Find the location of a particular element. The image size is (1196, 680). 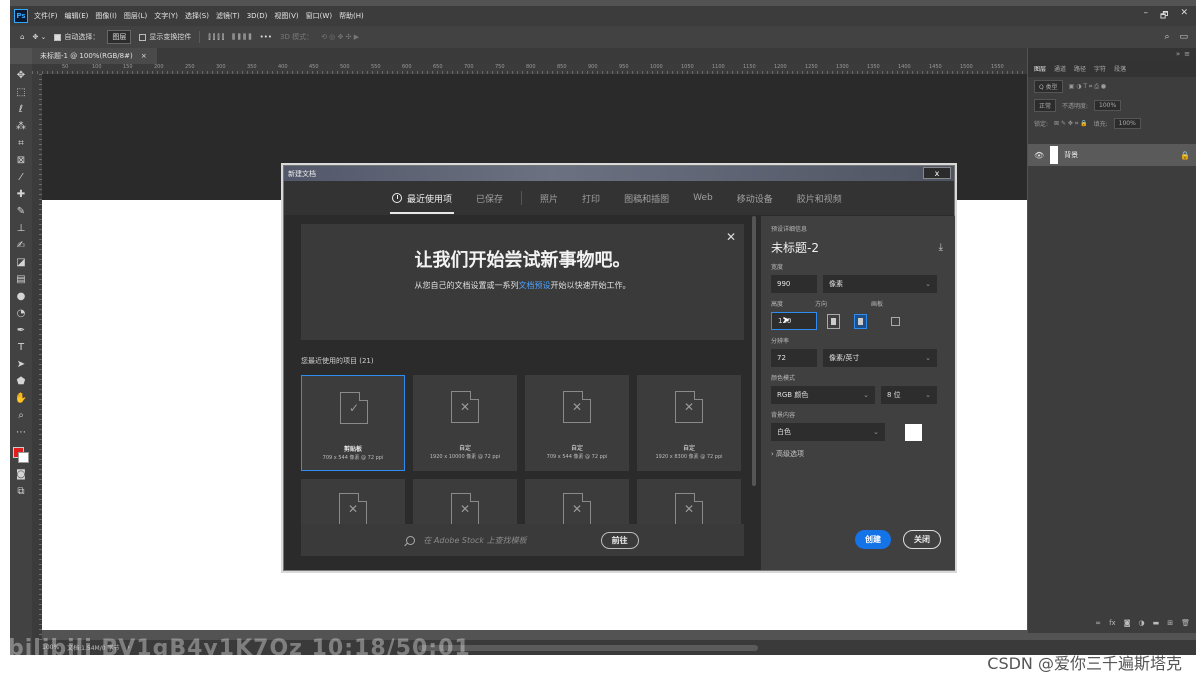

show-transform-option: 显示变换控件 is located at coordinates (165, 37).